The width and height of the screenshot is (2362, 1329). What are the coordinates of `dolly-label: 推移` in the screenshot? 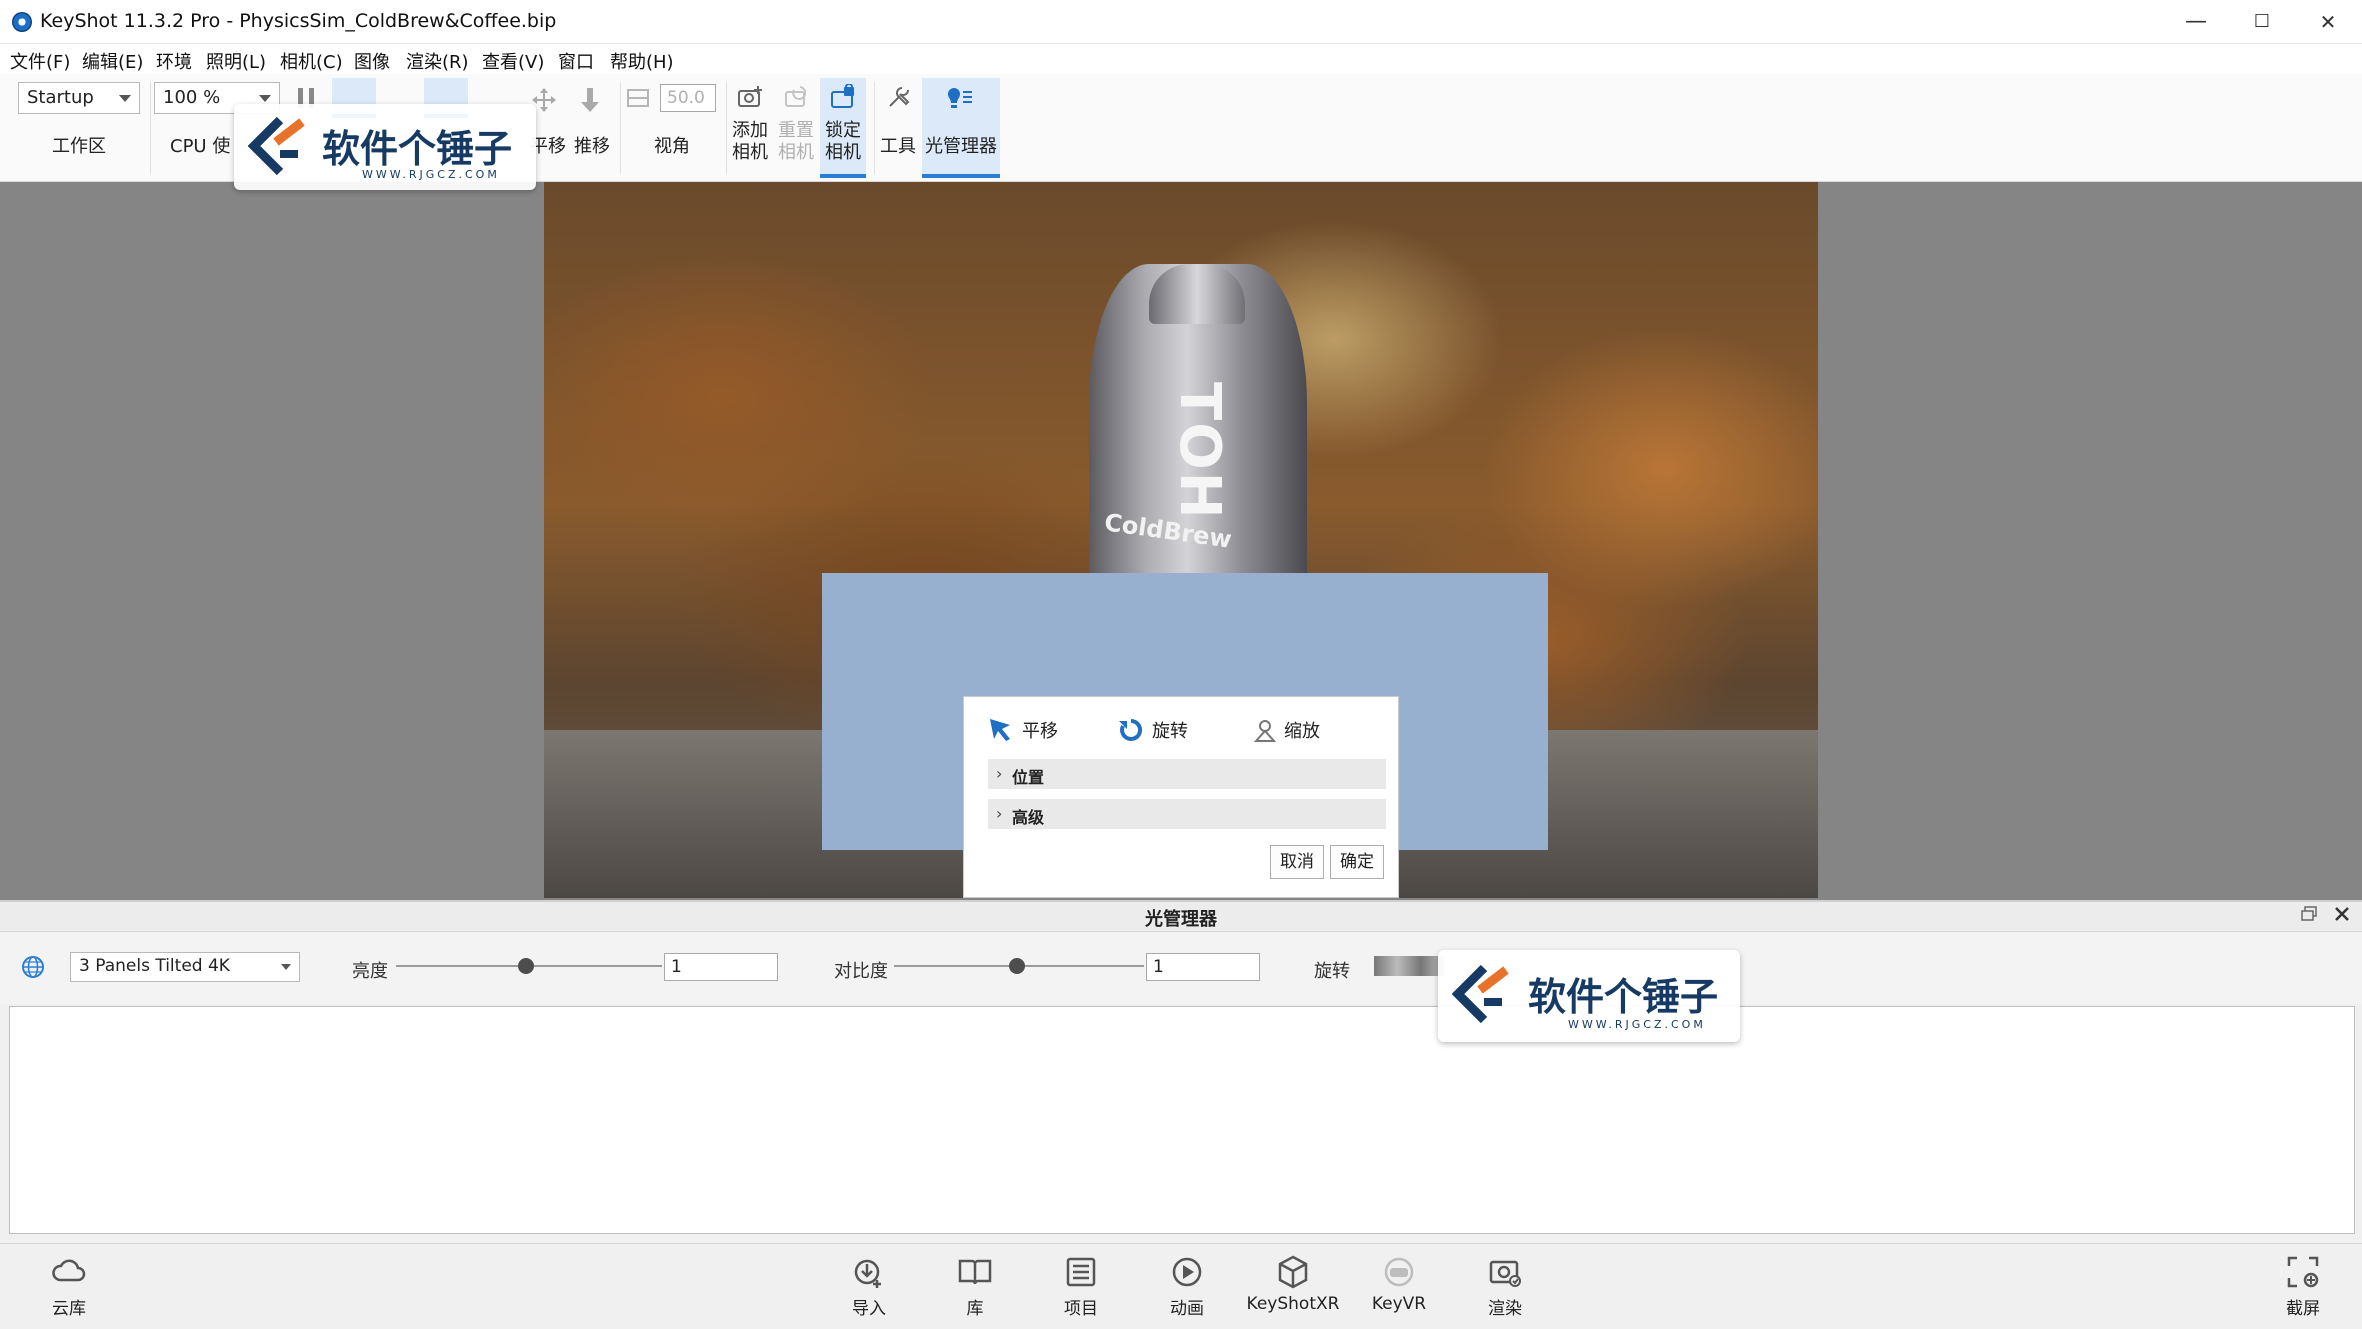 It's located at (592, 146).